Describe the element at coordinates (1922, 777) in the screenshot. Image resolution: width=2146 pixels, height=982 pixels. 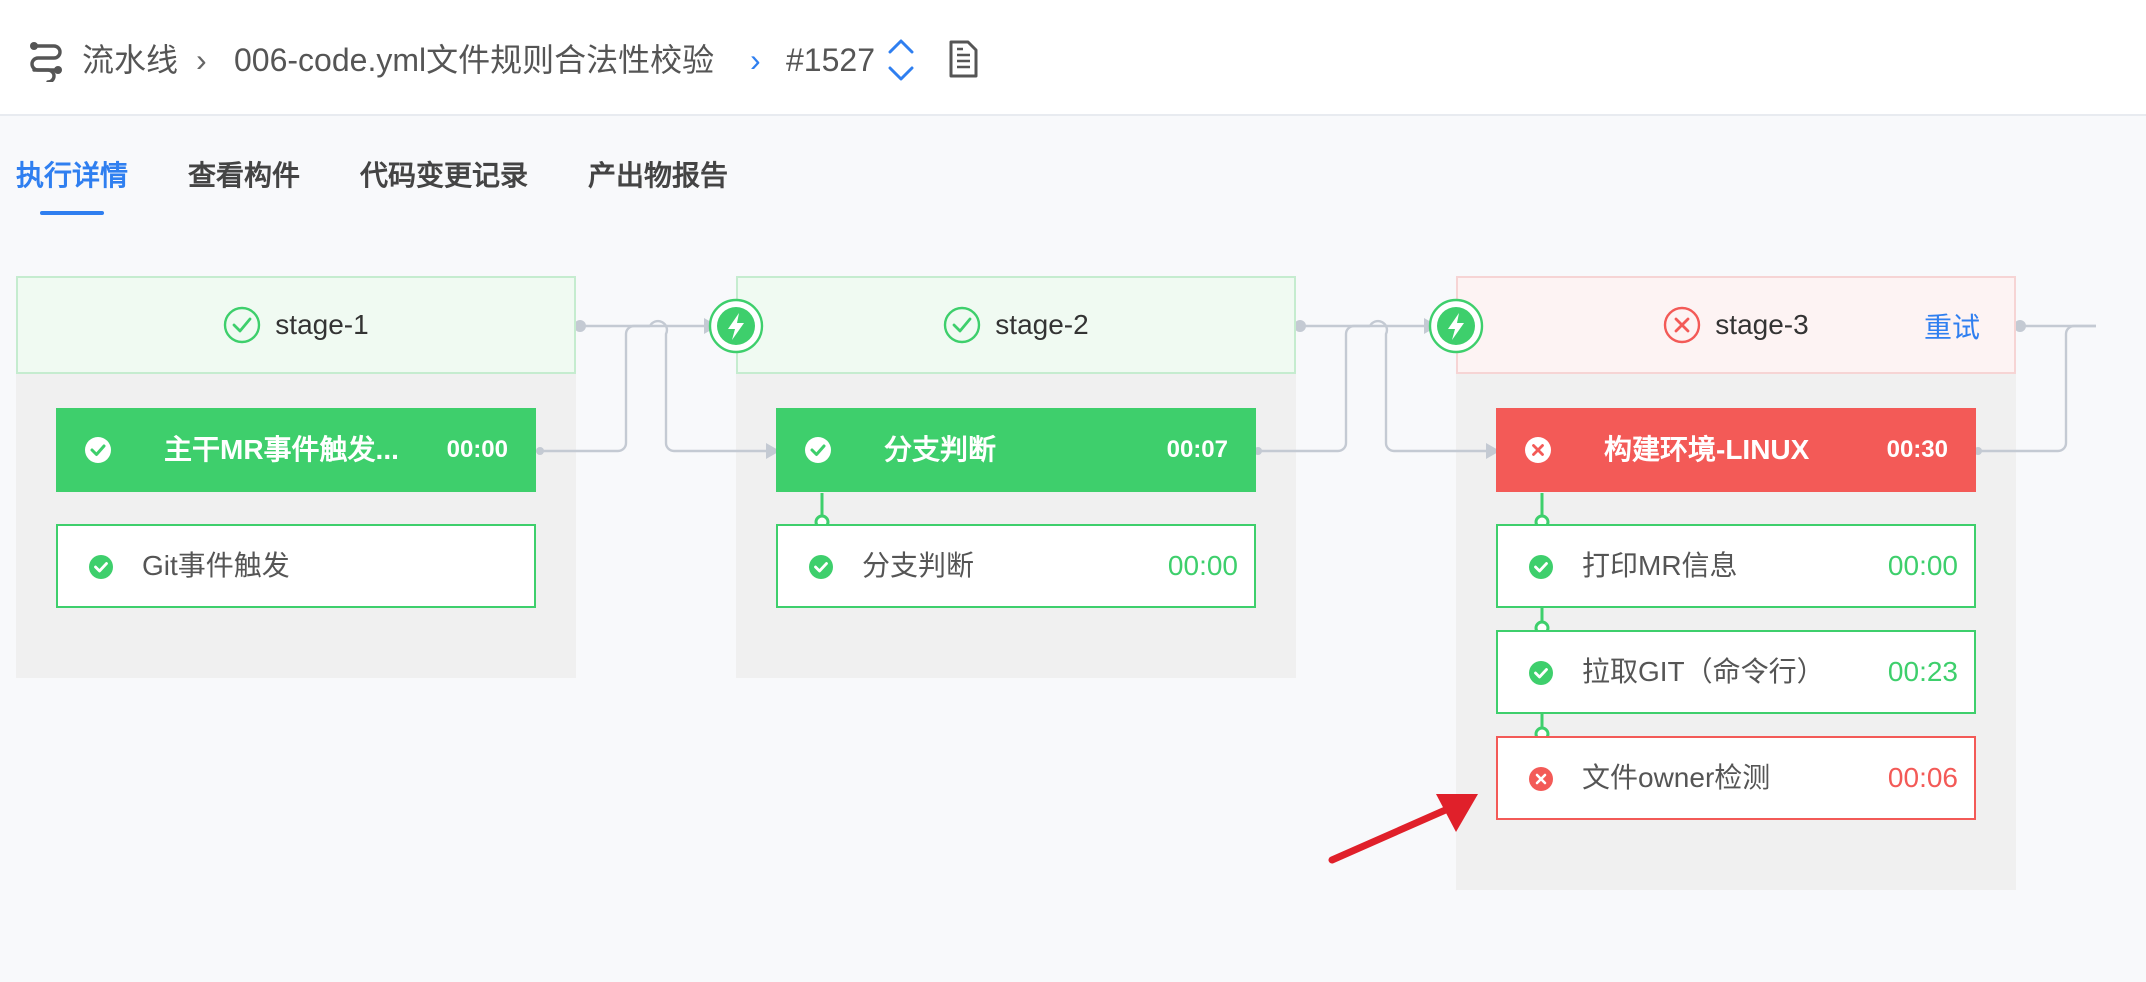
I see `step-duration: 00:06` at that location.